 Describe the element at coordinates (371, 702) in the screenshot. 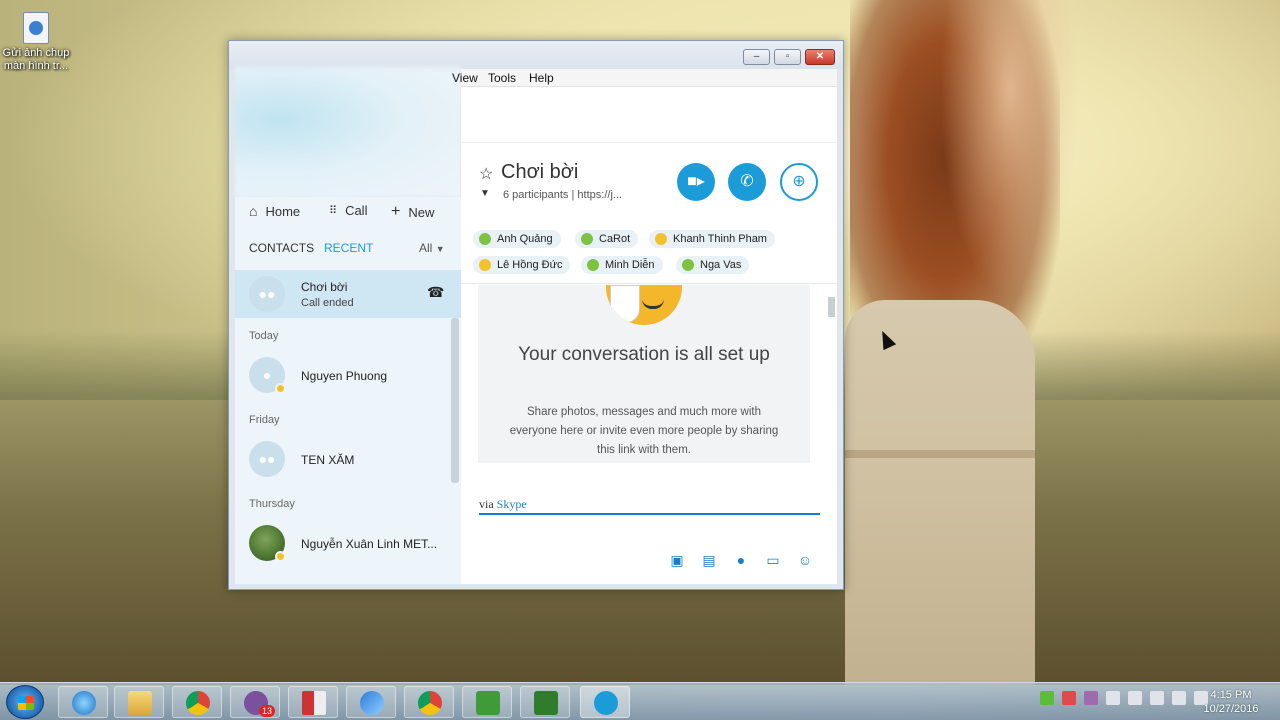

I see `taskbar-feather` at that location.